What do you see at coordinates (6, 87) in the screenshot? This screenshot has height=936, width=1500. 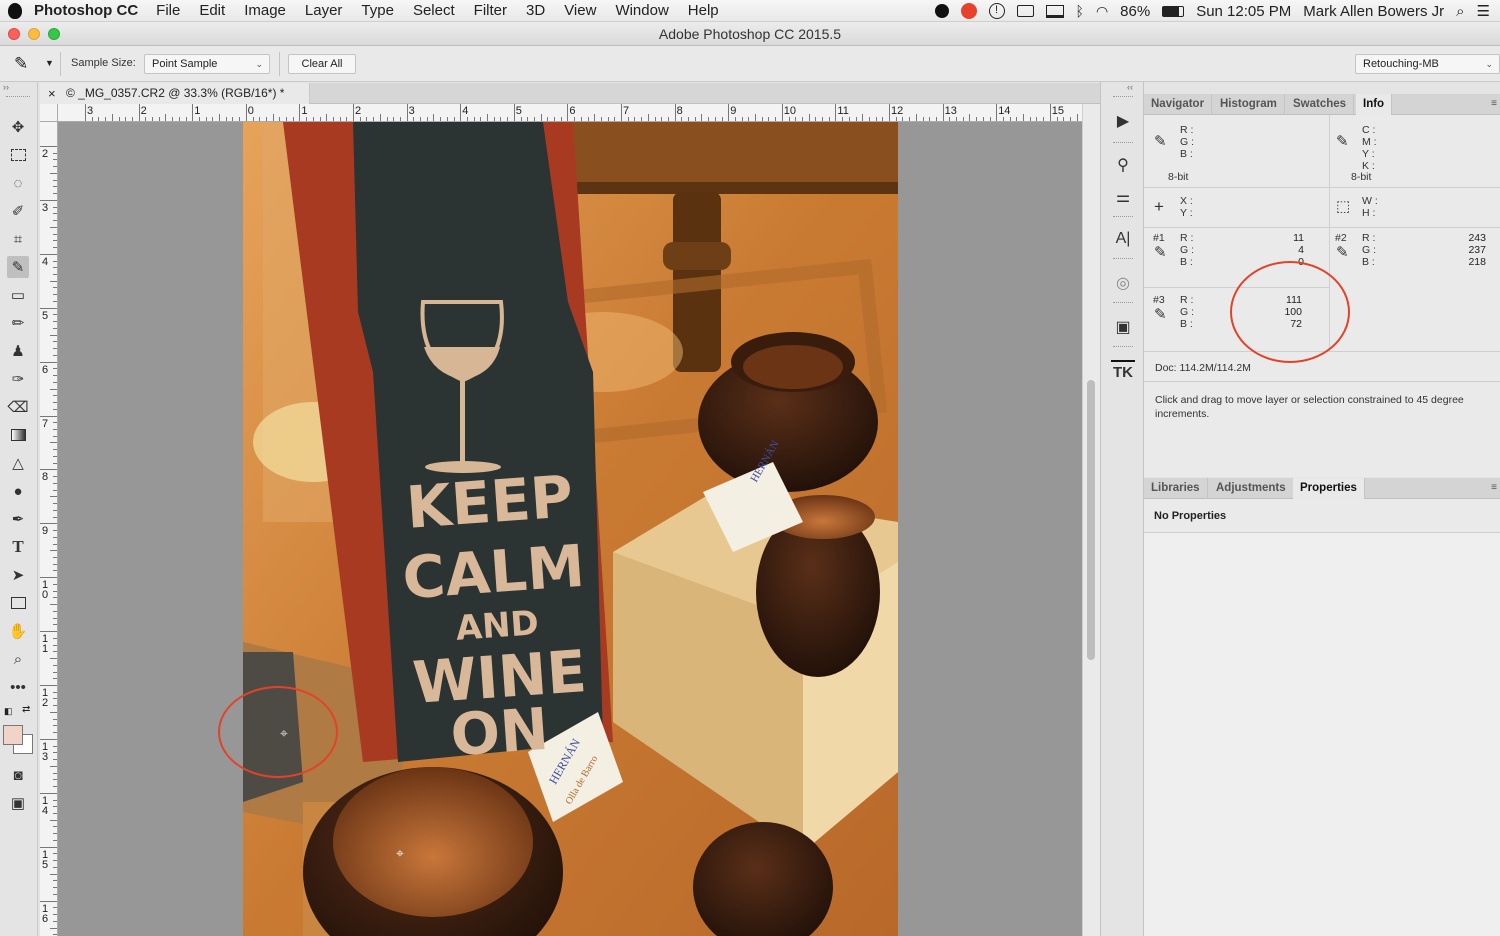 I see `collapse-panel-icon: ››` at bounding box center [6, 87].